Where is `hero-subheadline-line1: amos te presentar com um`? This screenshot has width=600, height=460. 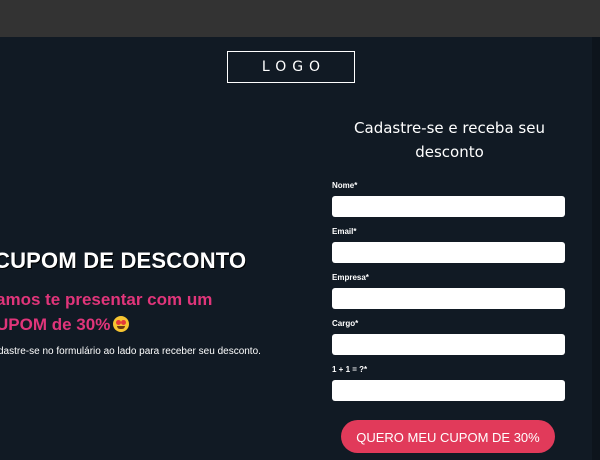 hero-subheadline-line1: amos te presentar com um is located at coordinates (106, 299).